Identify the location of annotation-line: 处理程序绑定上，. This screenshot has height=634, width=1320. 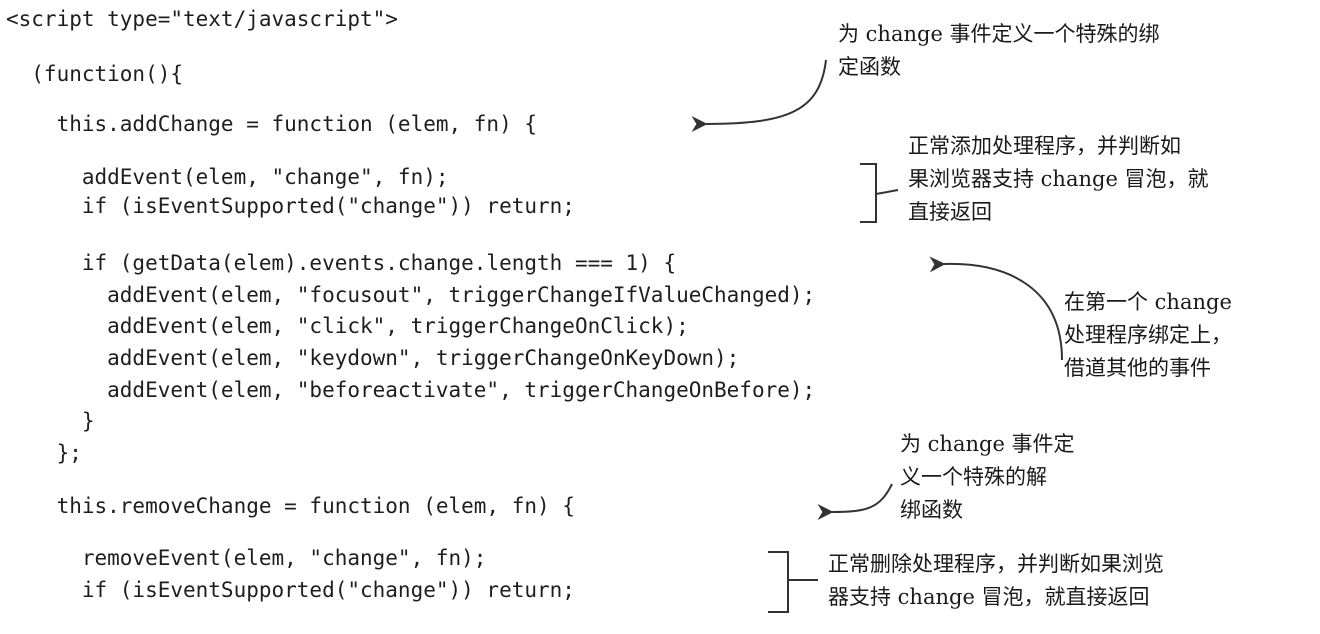
(1148, 335).